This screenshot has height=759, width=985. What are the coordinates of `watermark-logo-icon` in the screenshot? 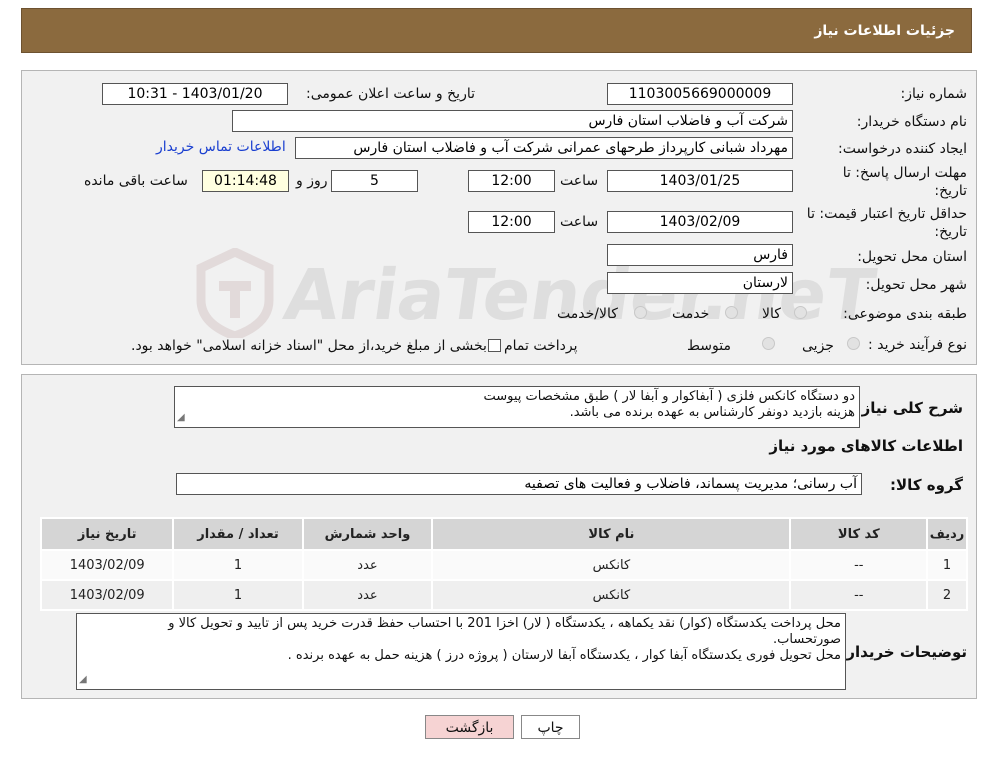 It's located at (235, 294).